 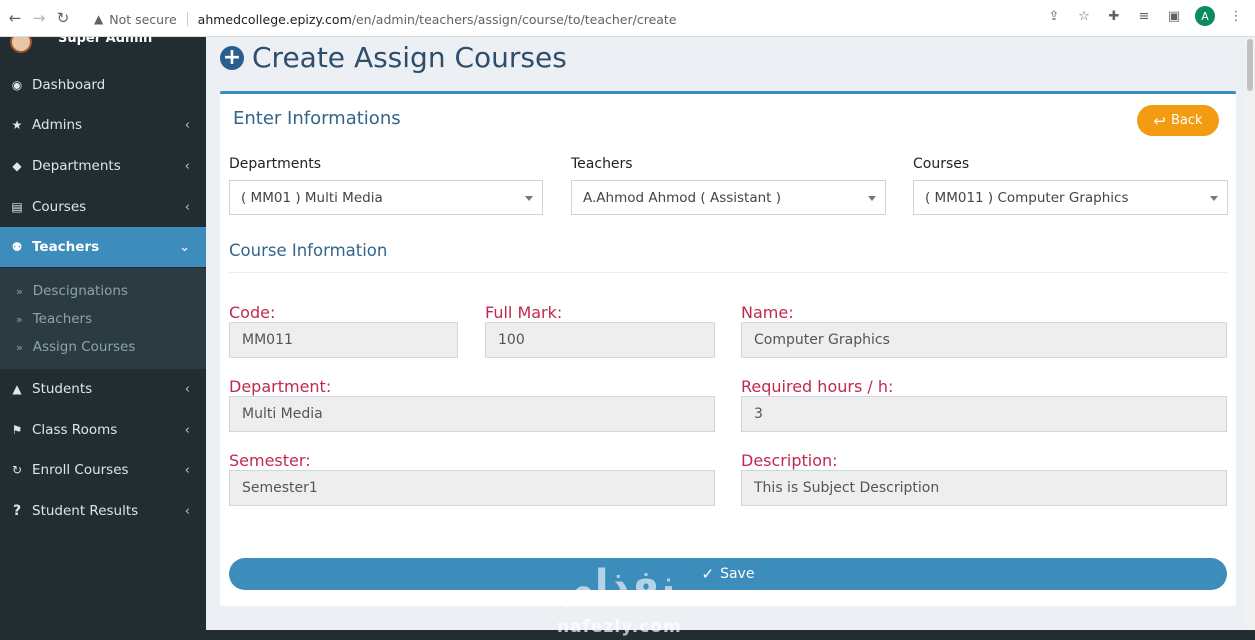 What do you see at coordinates (17, 430) in the screenshot?
I see `flag-icon: ⚑` at bounding box center [17, 430].